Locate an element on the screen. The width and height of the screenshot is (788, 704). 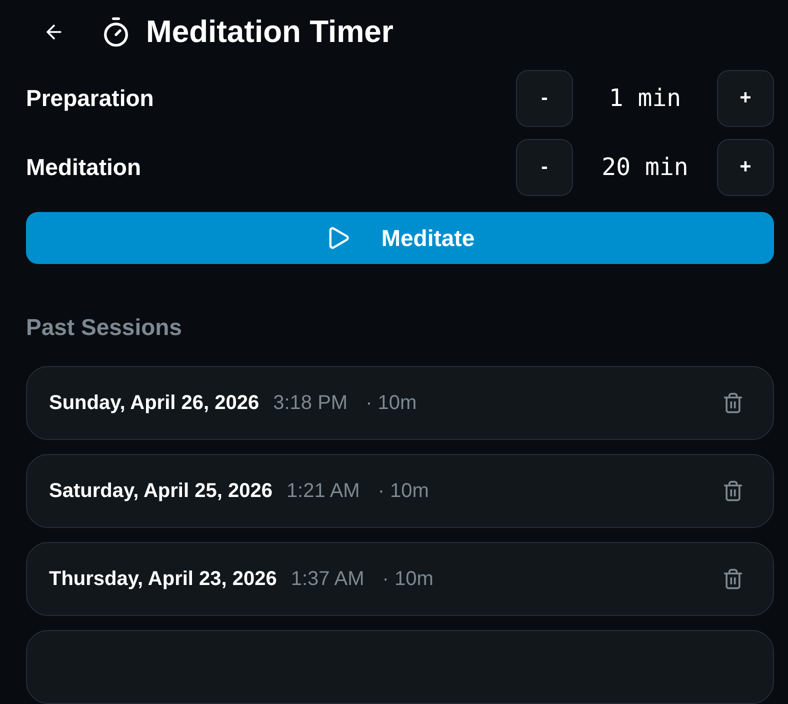
page-title: Meditation Timer is located at coordinates (270, 31).